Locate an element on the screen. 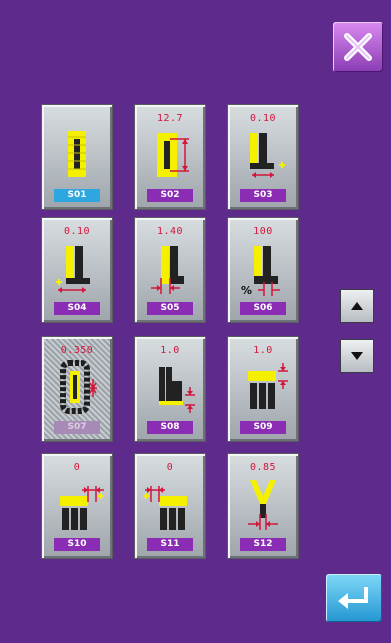 This screenshot has height=643, width=391. bar-height-icon is located at coordinates (268, 386).